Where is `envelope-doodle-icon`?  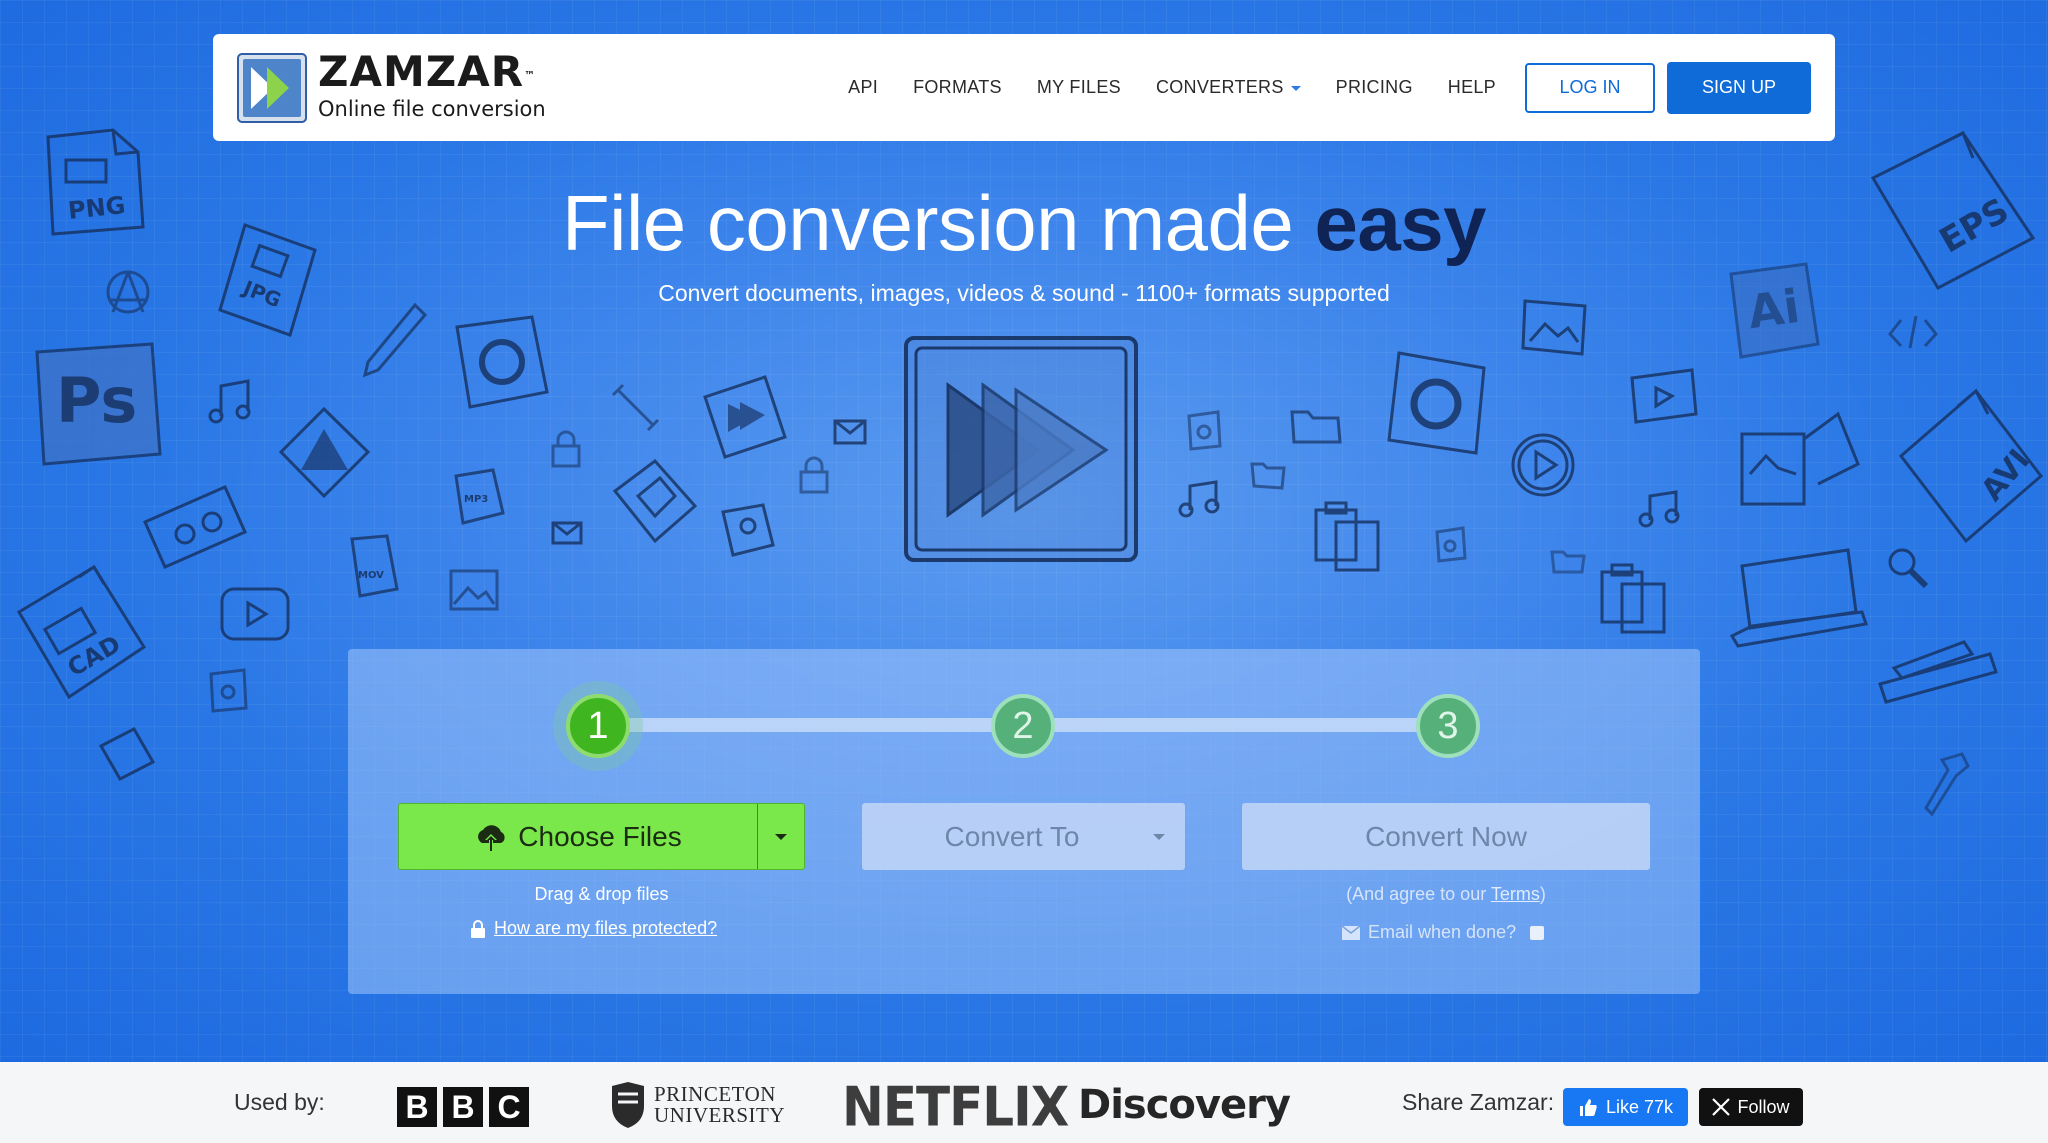 envelope-doodle-icon is located at coordinates (850, 432).